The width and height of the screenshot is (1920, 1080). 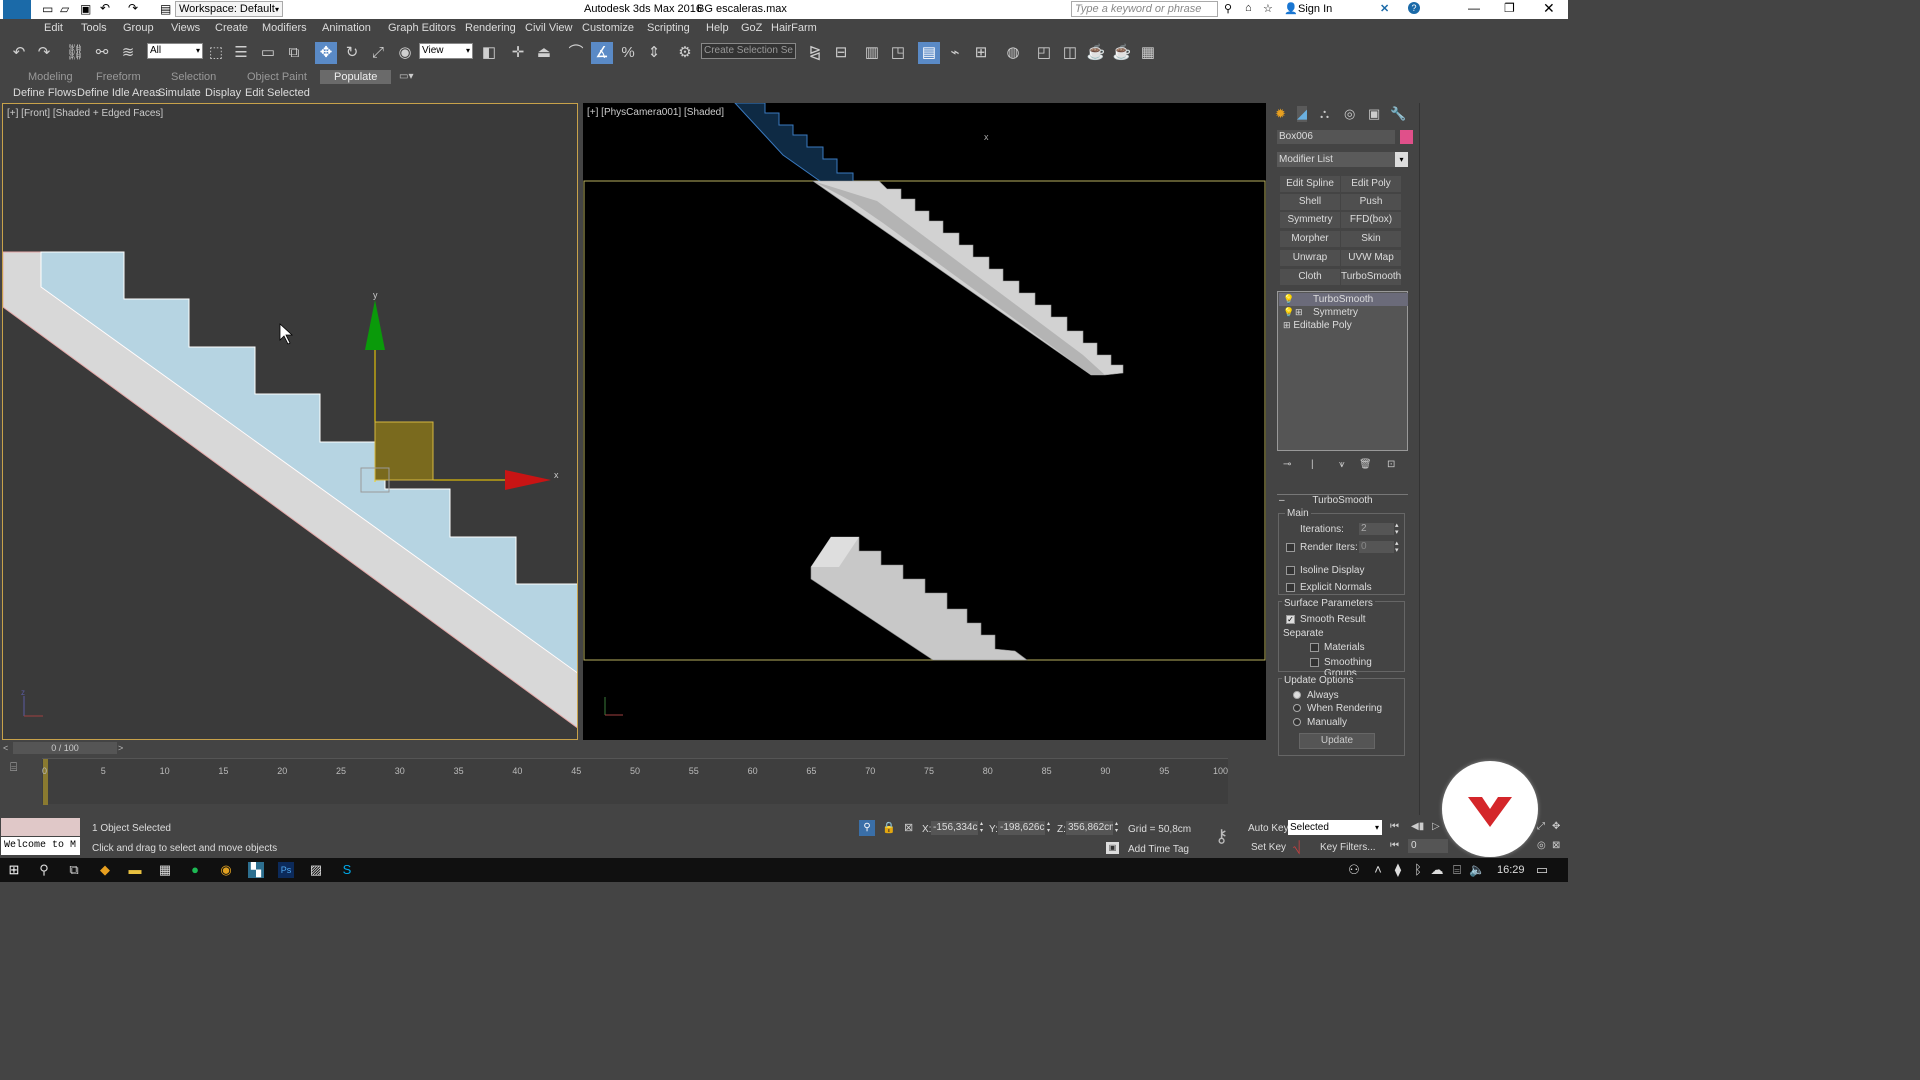 What do you see at coordinates (1549, 8) in the screenshot?
I see `close-icon: ✕` at bounding box center [1549, 8].